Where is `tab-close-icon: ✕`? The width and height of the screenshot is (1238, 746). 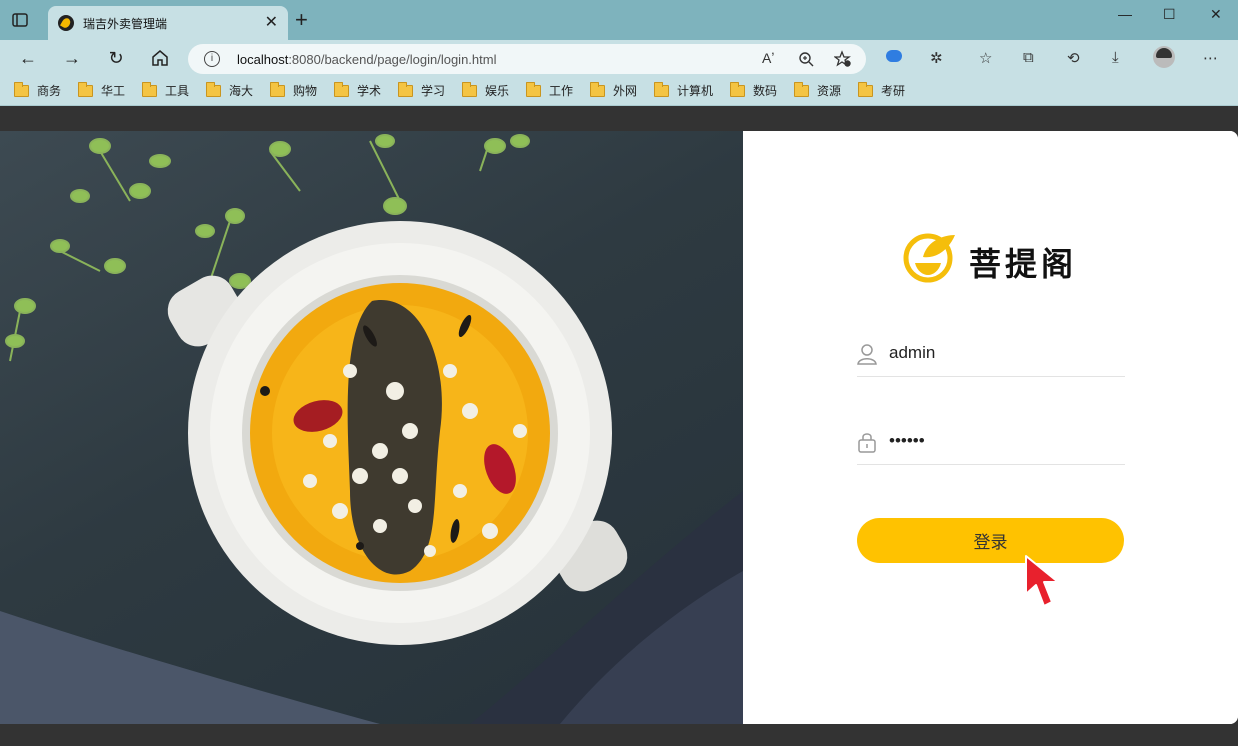
tab-close-icon: ✕ is located at coordinates (271, 22).